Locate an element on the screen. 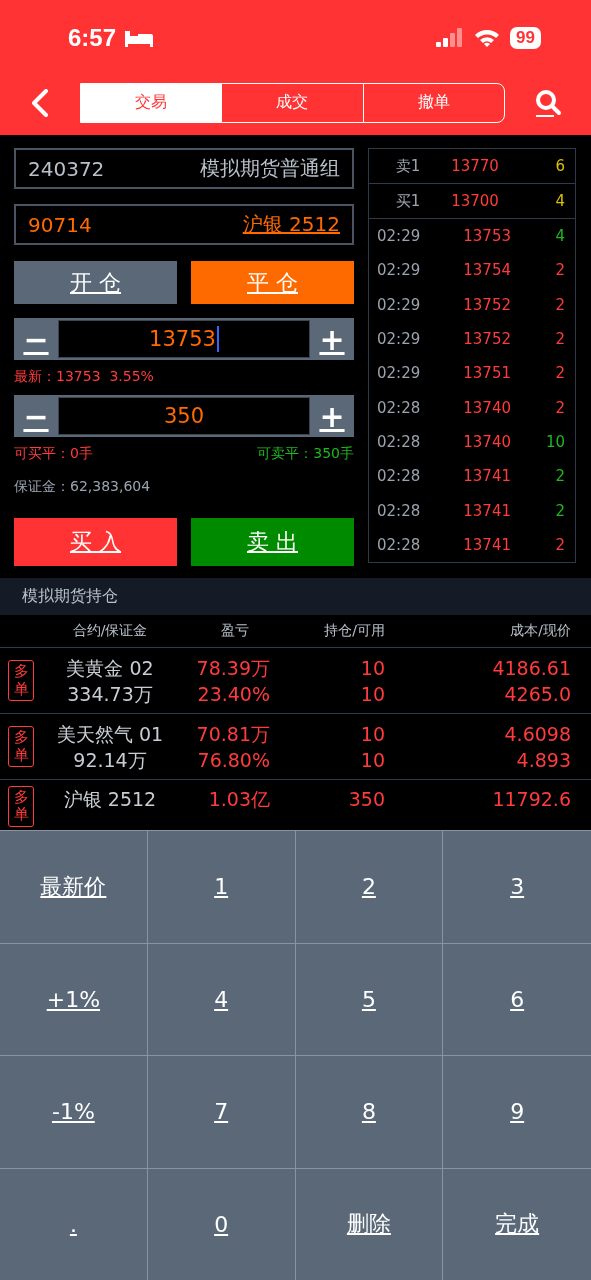 The height and width of the screenshot is (1280, 591). keypad-key: 8 is located at coordinates (369, 1111).